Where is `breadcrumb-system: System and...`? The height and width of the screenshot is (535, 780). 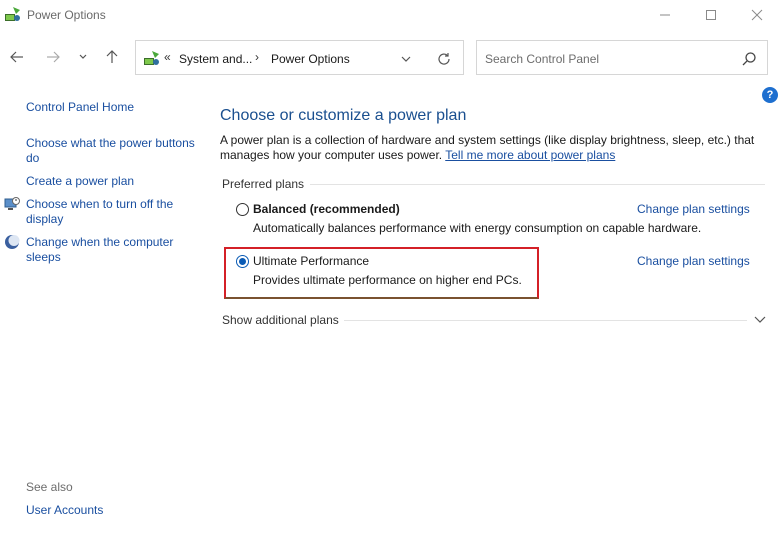
breadcrumb-system: System and... is located at coordinates (215, 59).